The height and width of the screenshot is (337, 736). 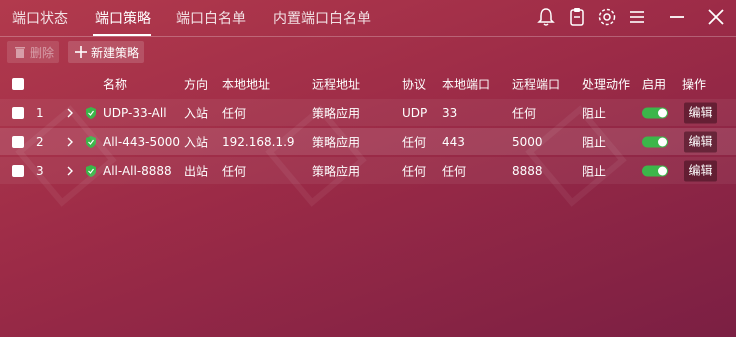 What do you see at coordinates (450, 112) in the screenshot?
I see `row-local-port: 33` at bounding box center [450, 112].